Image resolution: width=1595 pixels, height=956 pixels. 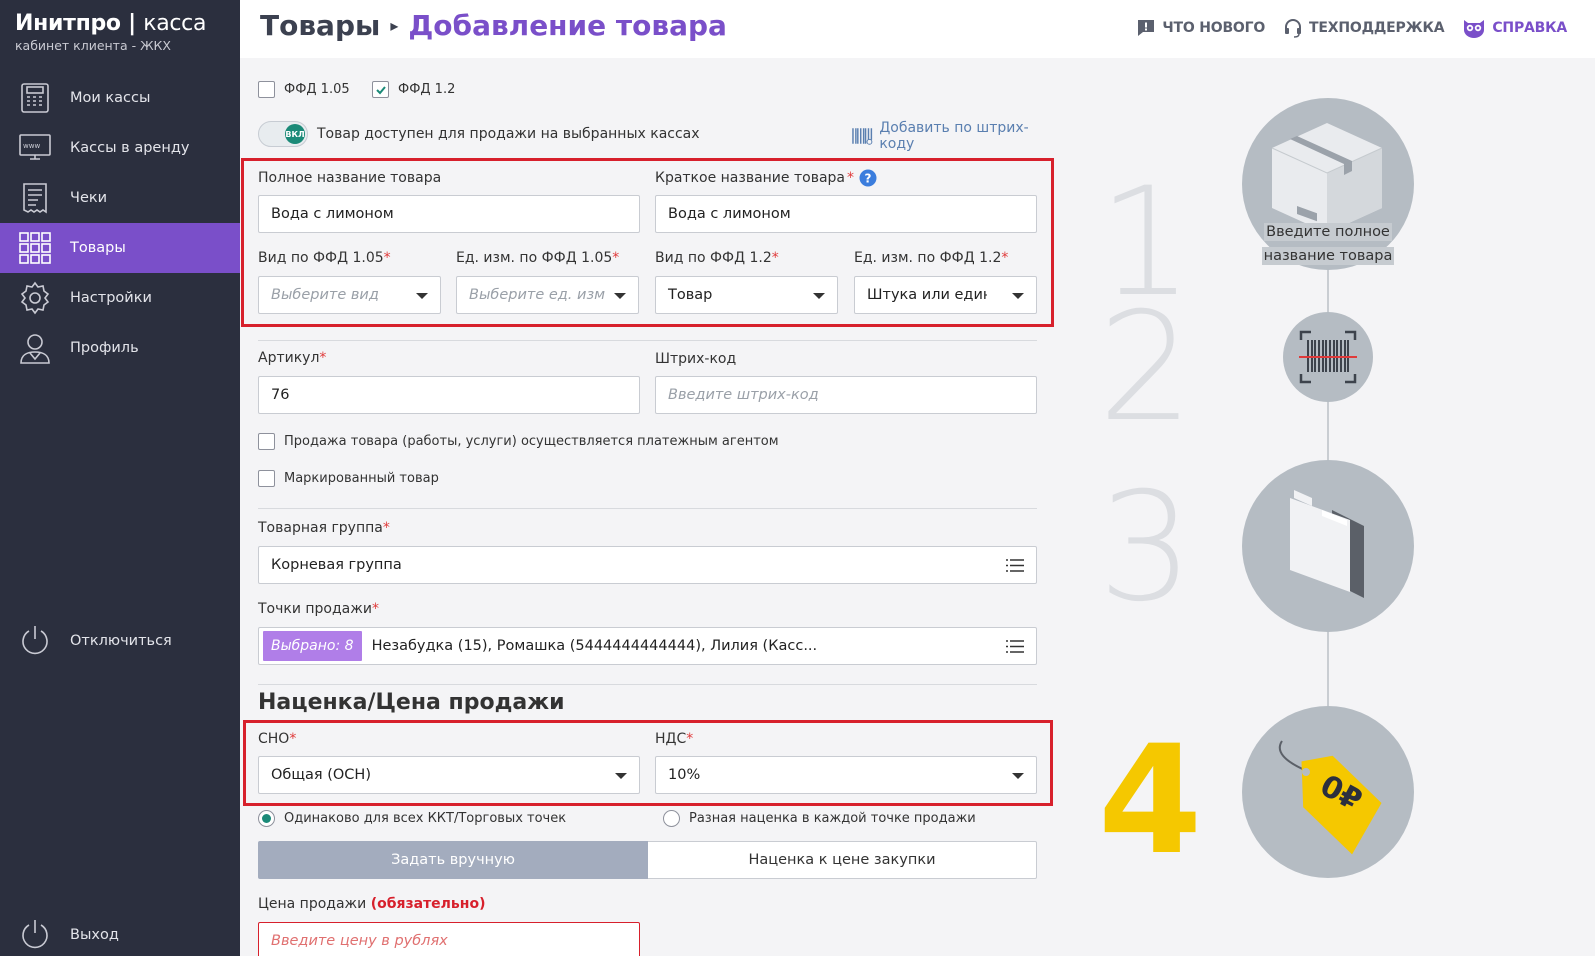 I want to click on toggle-knob: ВКЛ, so click(x=295, y=134).